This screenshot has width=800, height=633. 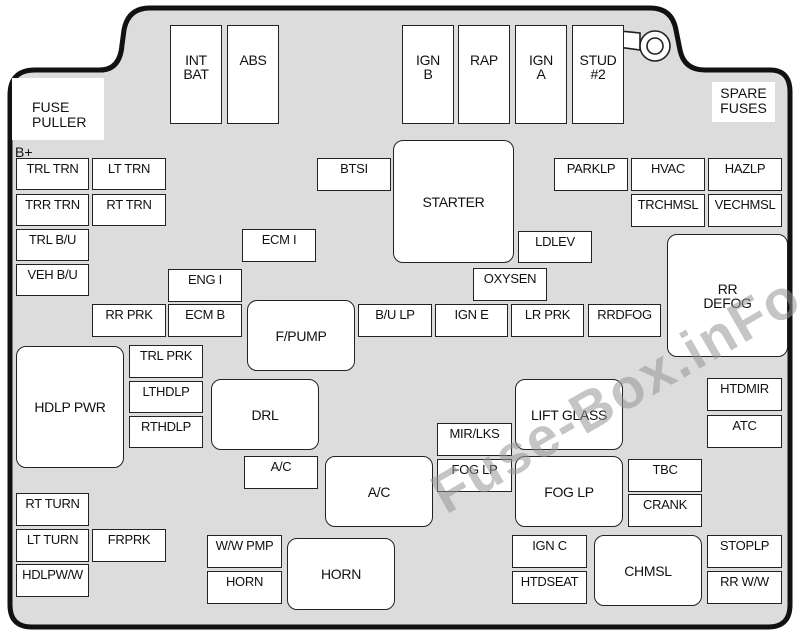 What do you see at coordinates (598, 67) in the screenshot?
I see `fuse-label: STUD #2` at bounding box center [598, 67].